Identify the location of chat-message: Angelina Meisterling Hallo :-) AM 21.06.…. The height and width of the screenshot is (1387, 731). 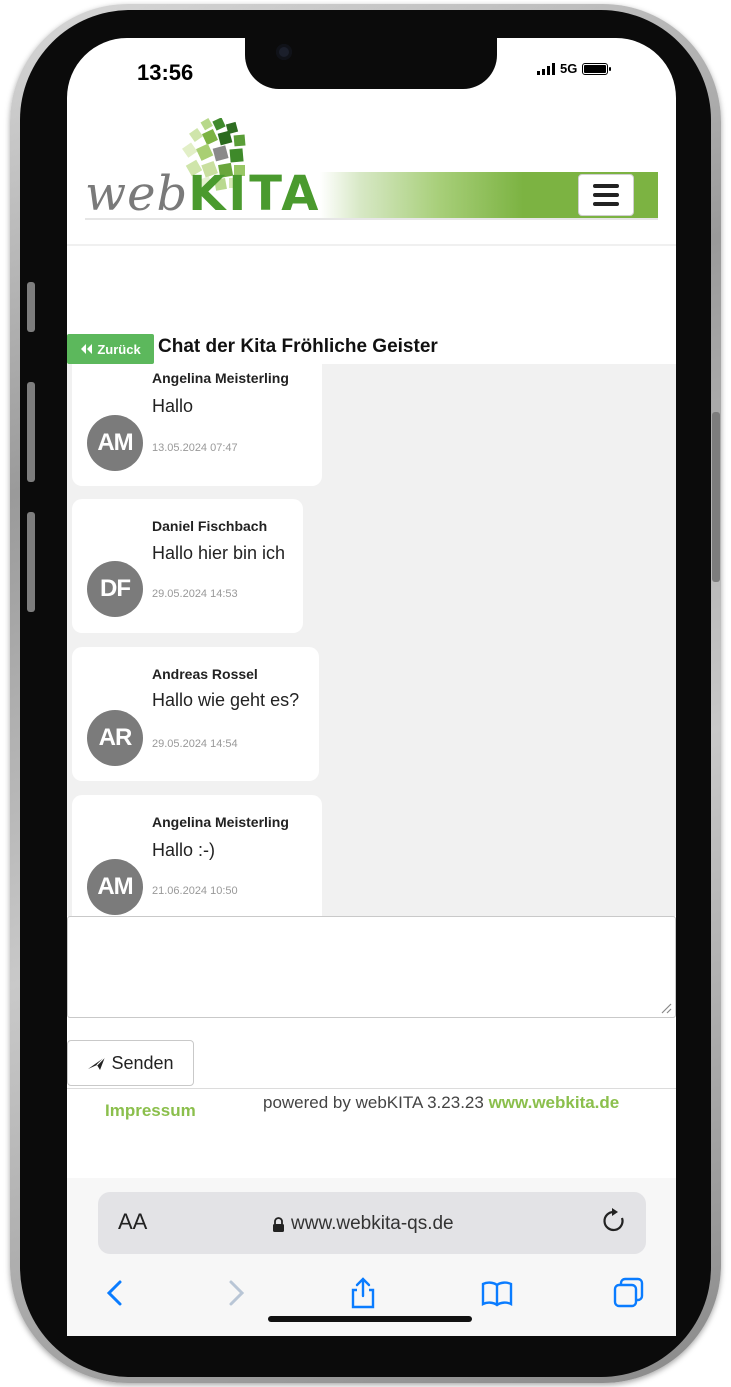
(197, 855).